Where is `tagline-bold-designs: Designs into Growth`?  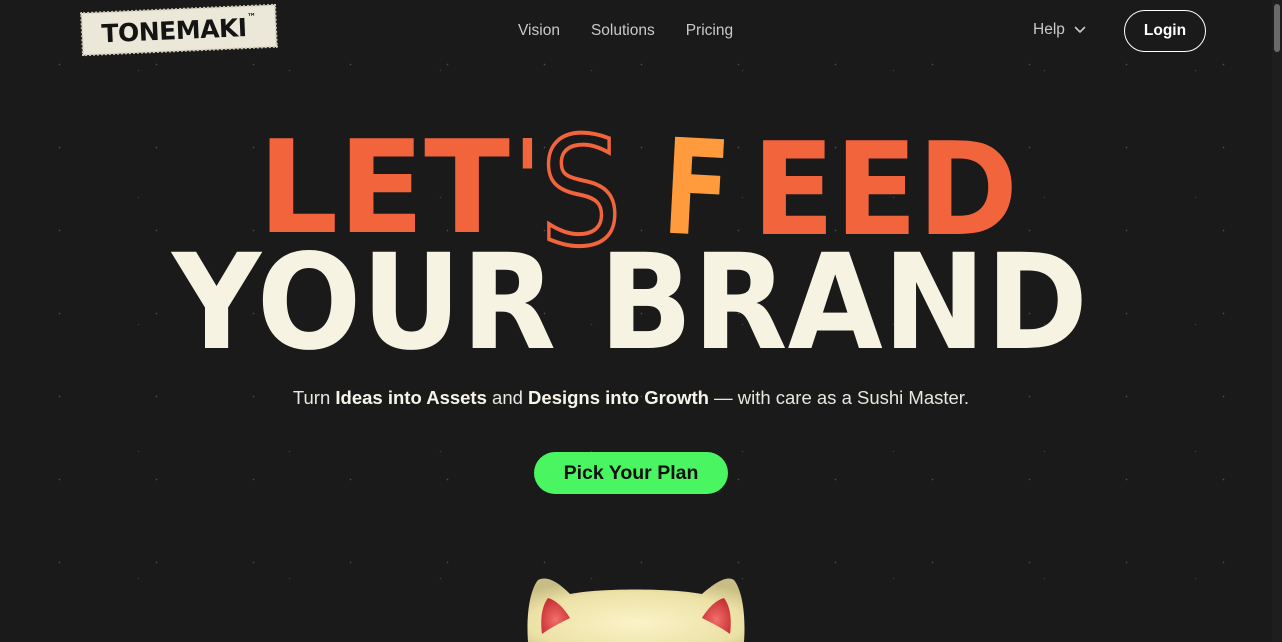
tagline-bold-designs: Designs into Growth is located at coordinates (618, 397).